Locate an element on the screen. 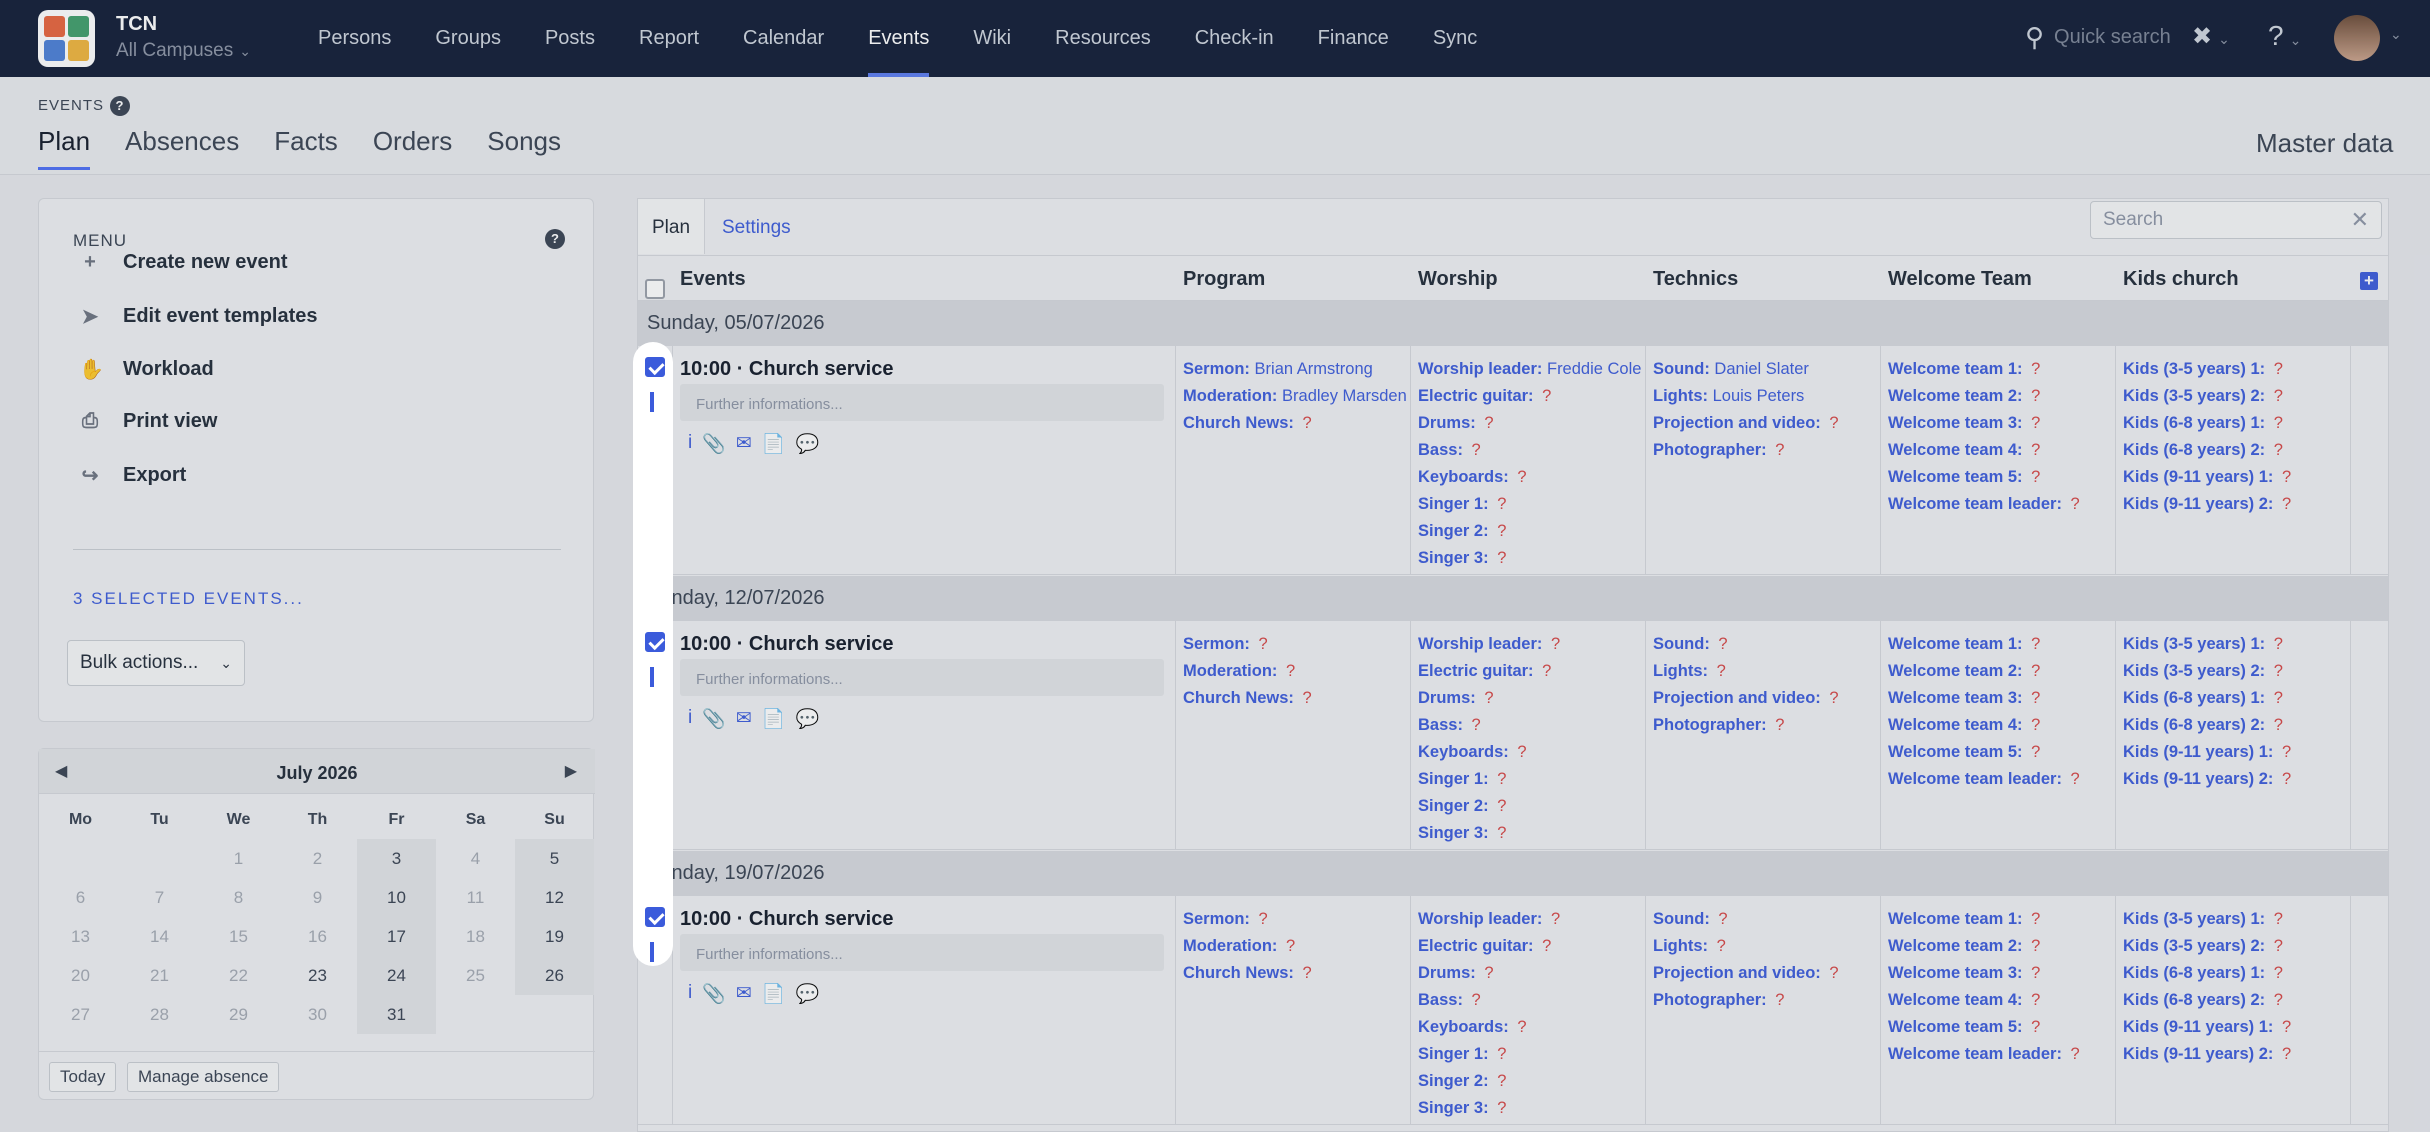  church-logo is located at coordinates (66, 38).